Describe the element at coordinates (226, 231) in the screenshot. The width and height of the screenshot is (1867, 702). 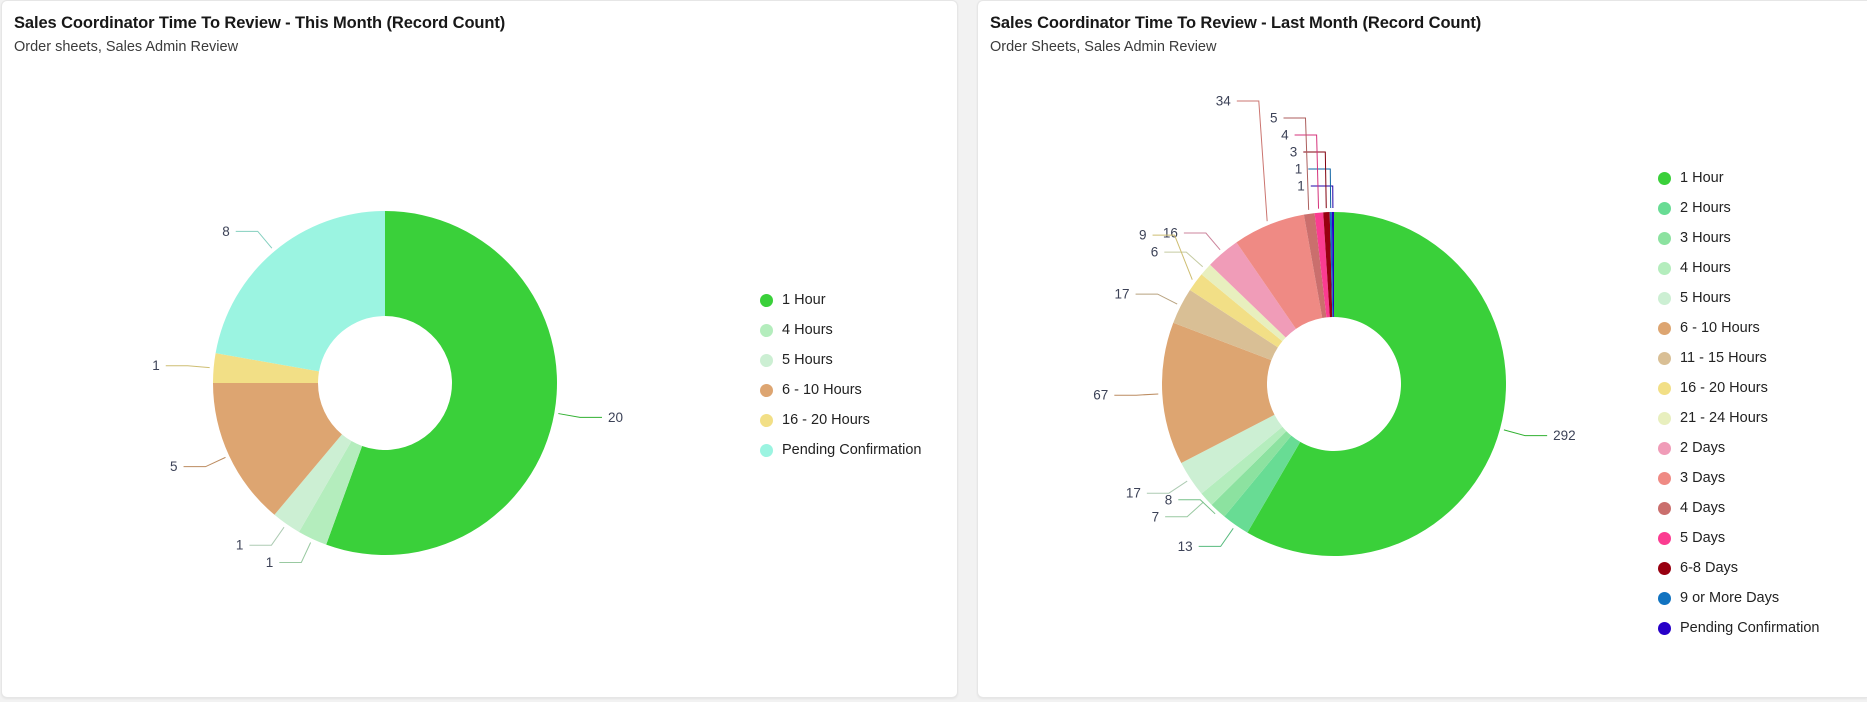
I see `slice-value-label: 8` at that location.